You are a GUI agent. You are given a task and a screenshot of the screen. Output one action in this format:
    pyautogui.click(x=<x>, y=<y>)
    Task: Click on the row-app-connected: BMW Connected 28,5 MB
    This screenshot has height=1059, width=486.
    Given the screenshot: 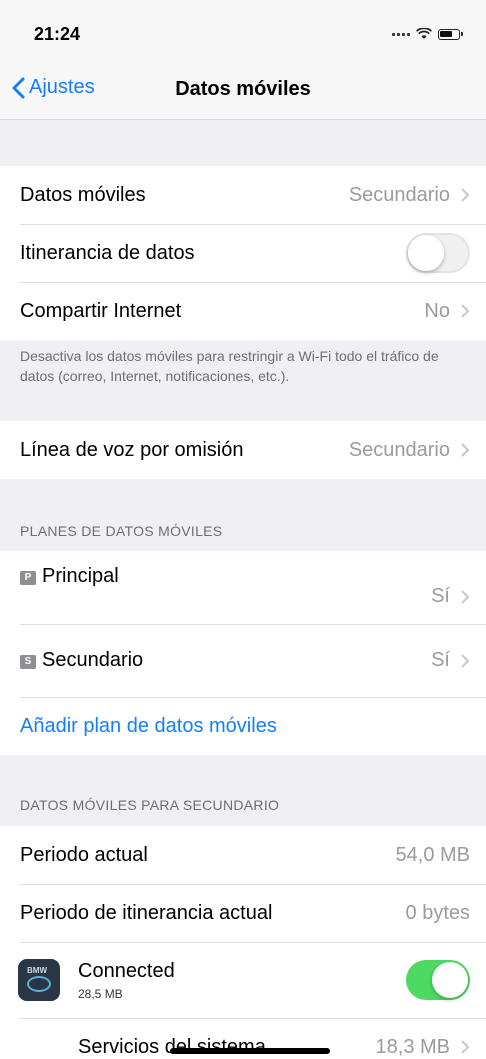 What is the action you would take?
    pyautogui.click(x=243, y=980)
    